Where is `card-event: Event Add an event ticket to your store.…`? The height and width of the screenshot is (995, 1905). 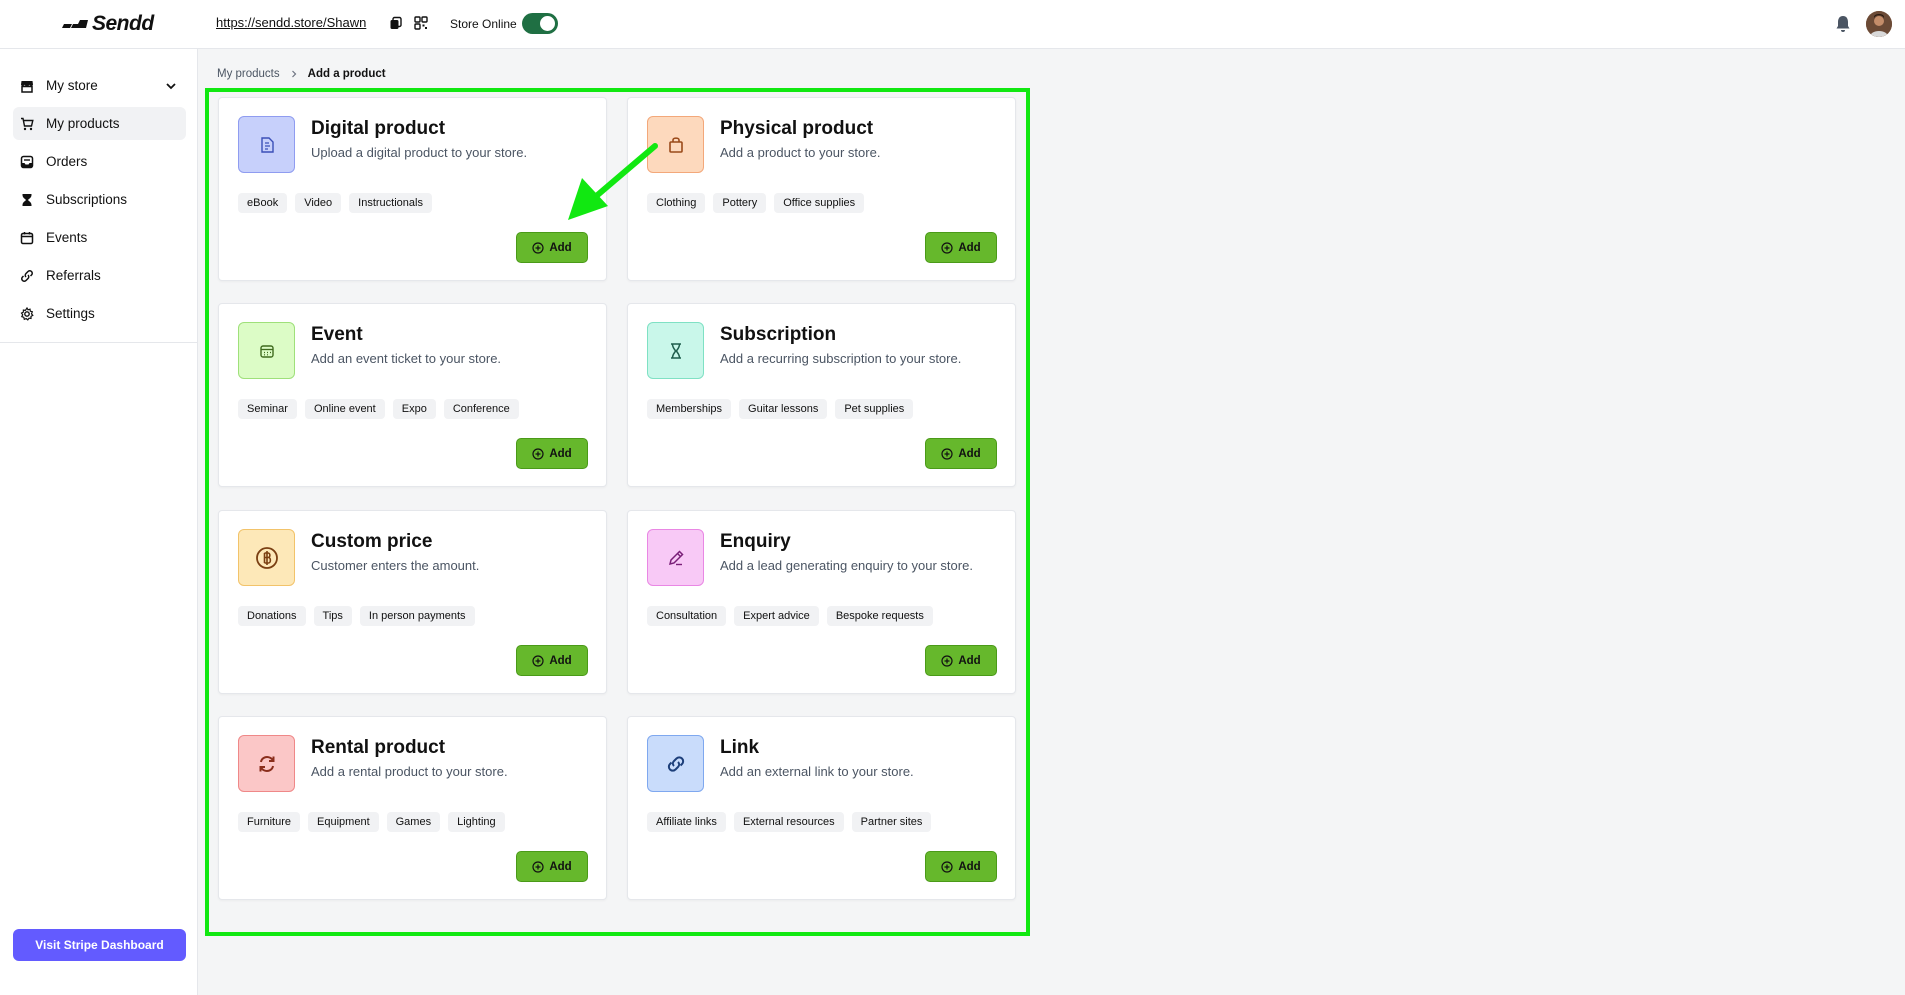
card-event: Event Add an event ticket to your store.… is located at coordinates (412, 395).